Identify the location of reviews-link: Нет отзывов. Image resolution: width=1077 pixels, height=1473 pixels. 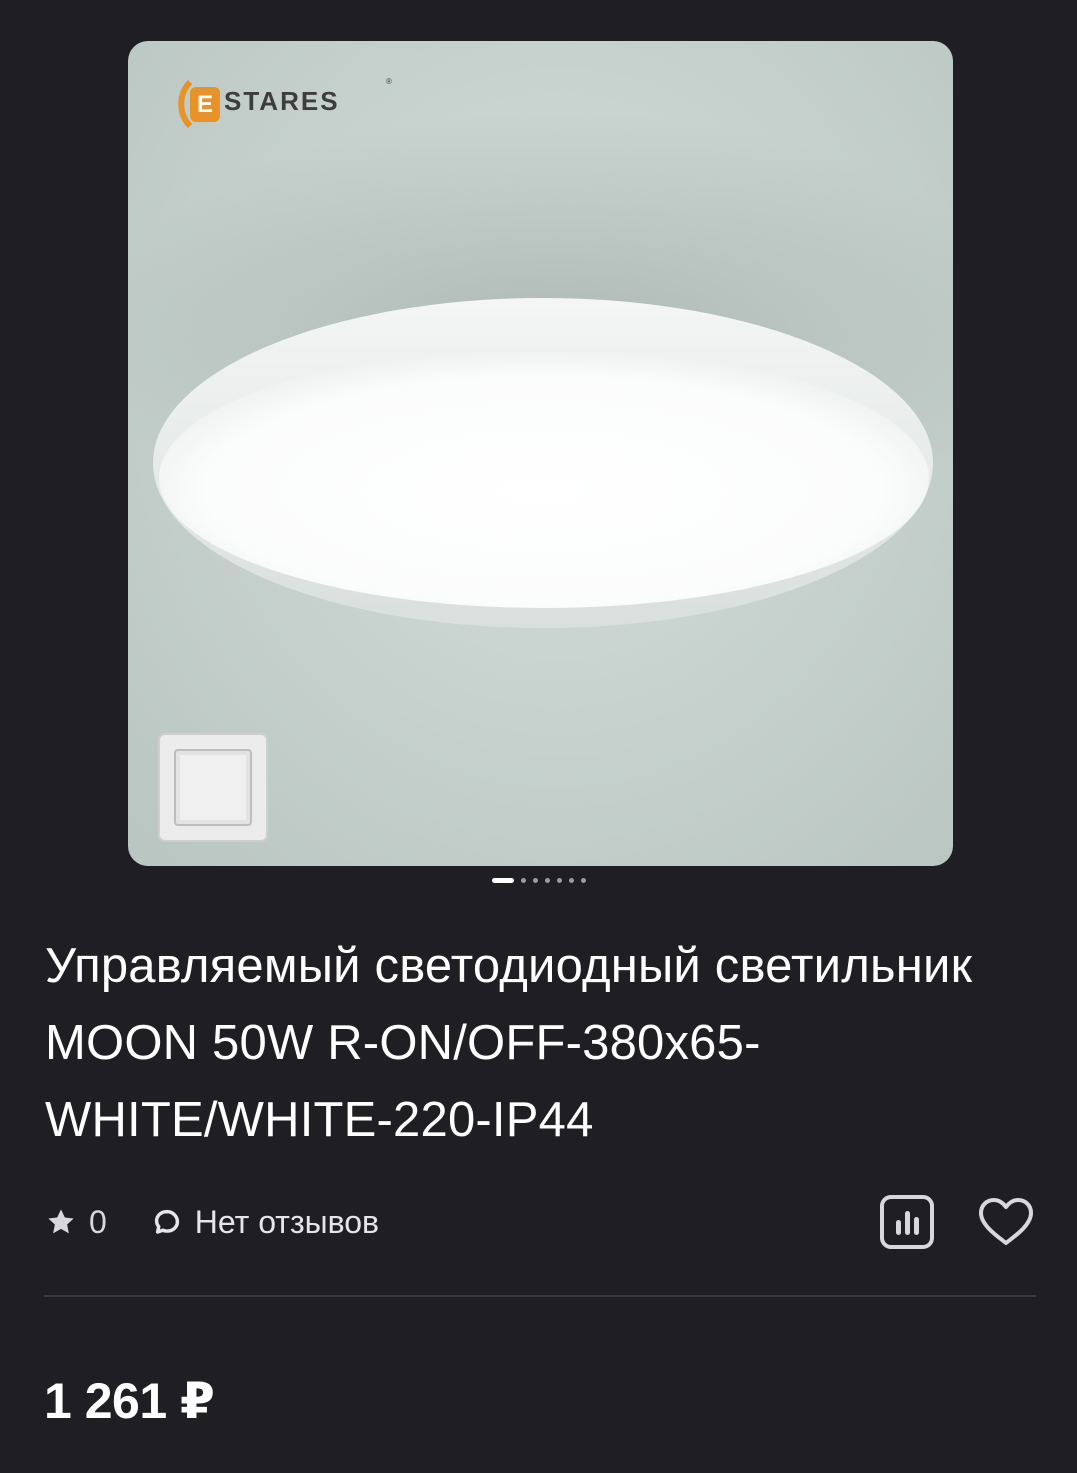
(265, 1222).